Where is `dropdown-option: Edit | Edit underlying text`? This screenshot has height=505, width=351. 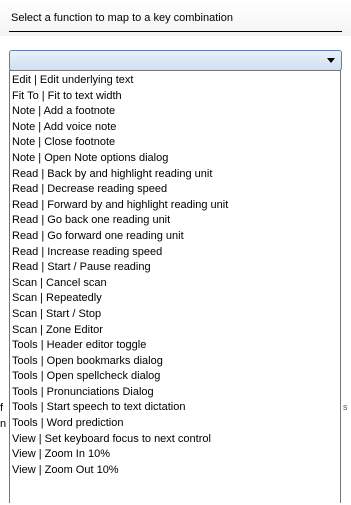
dropdown-option: Edit | Edit underlying text is located at coordinates (175, 81).